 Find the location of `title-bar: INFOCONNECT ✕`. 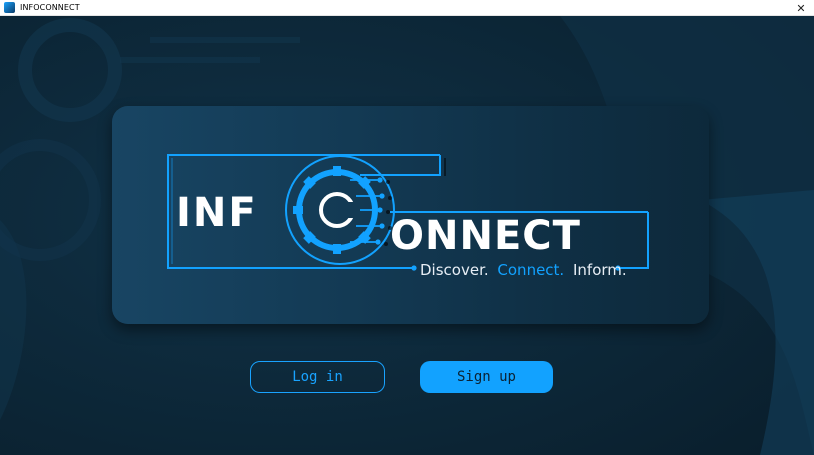

title-bar: INFOCONNECT ✕ is located at coordinates (407, 8).